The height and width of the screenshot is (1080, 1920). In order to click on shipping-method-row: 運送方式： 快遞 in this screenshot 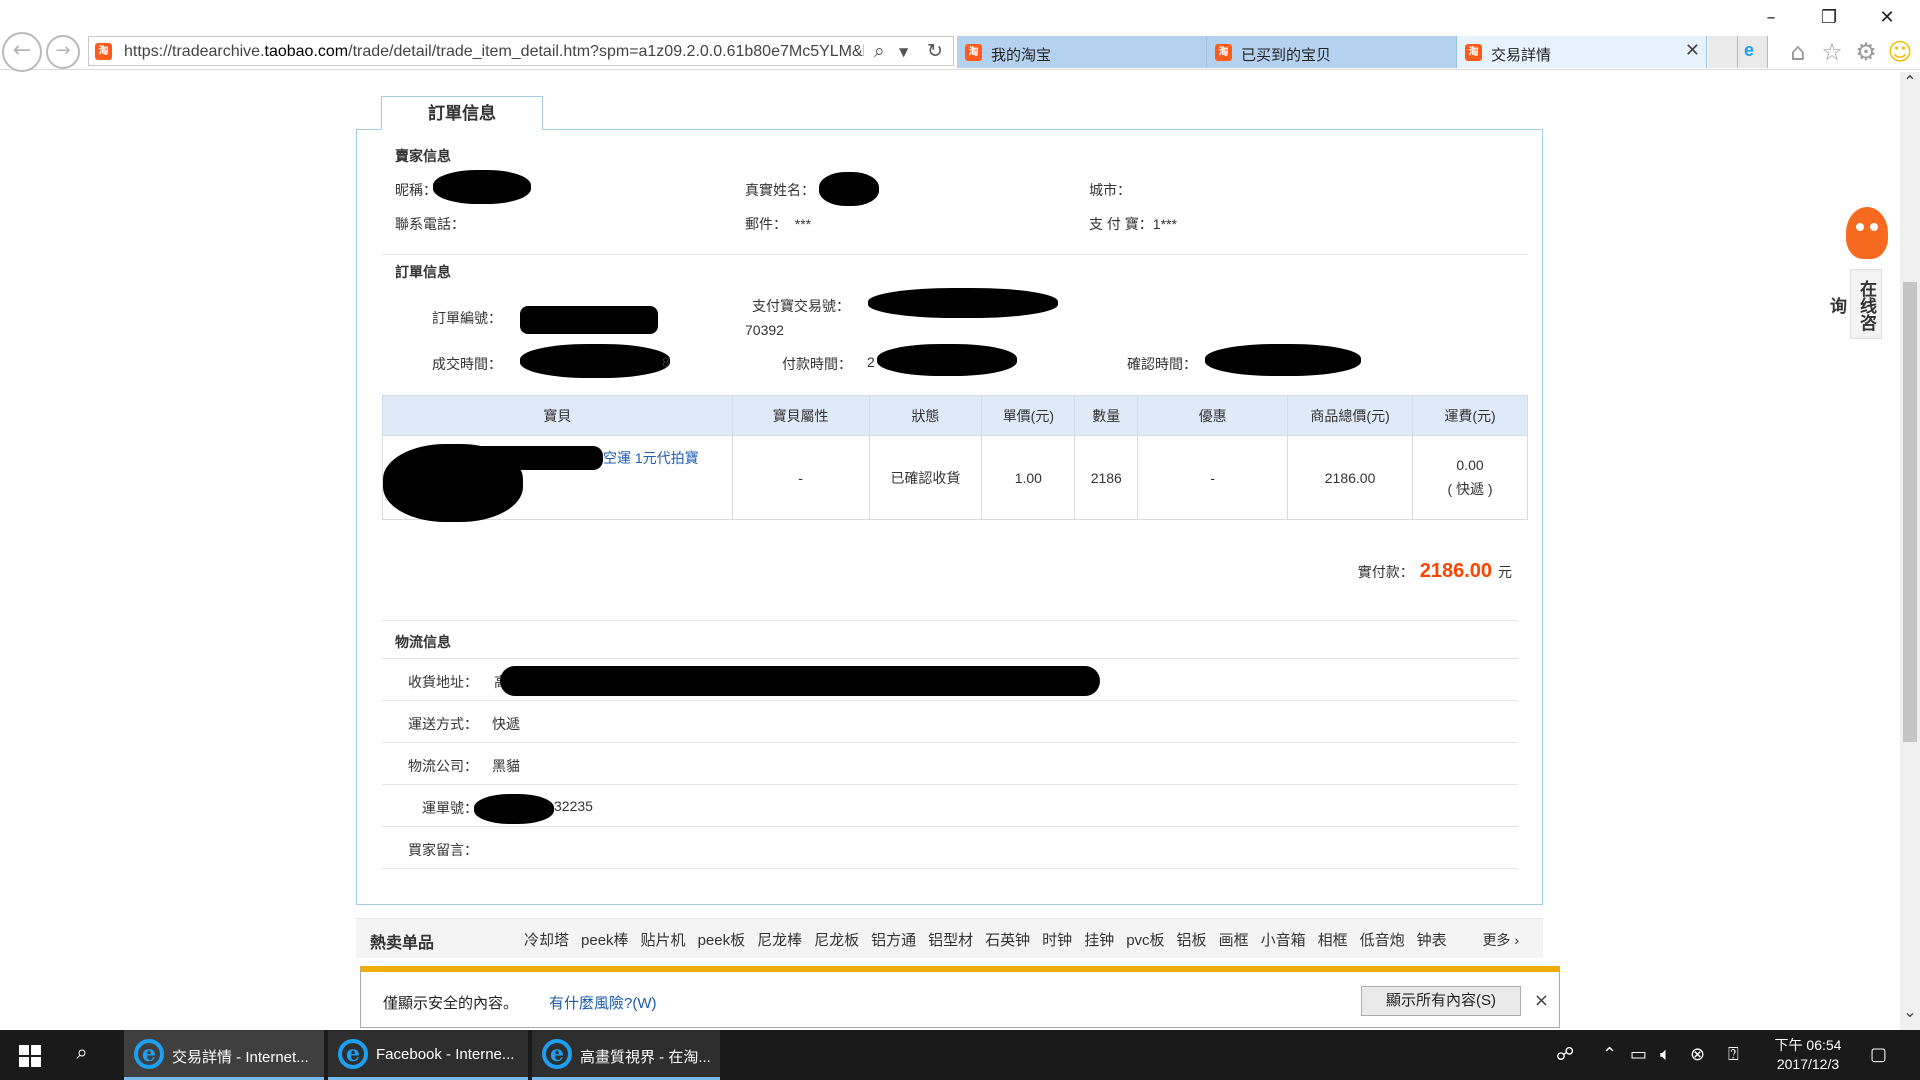, I will do `click(950, 722)`.